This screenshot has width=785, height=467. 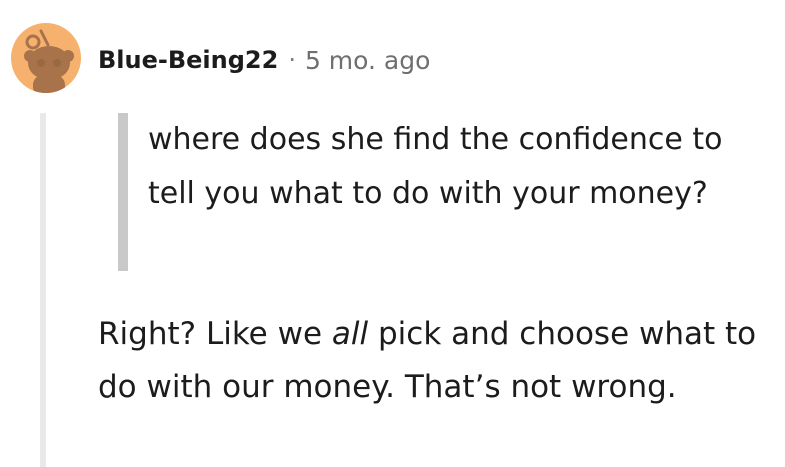 I want to click on comment-header: Blue-Being22 · 5 mo. ago, so click(x=264, y=60).